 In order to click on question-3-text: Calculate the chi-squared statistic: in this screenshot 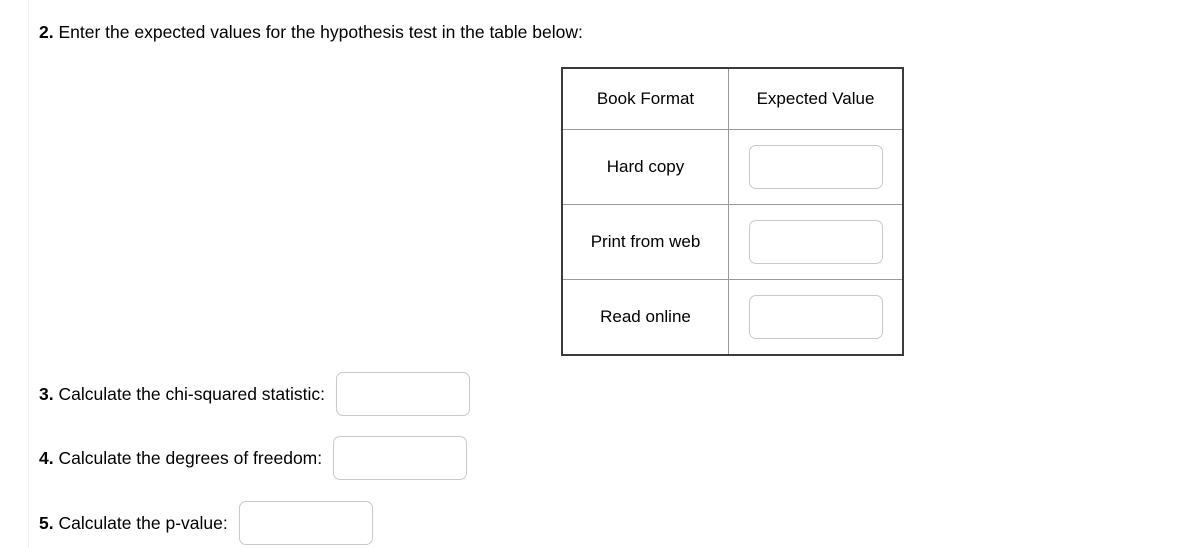, I will do `click(192, 394)`.